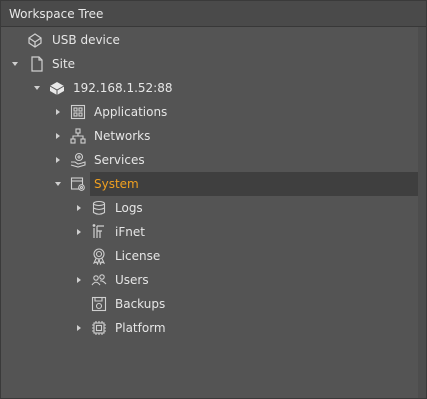  What do you see at coordinates (209, 160) in the screenshot?
I see `tree-item-services: Services` at bounding box center [209, 160].